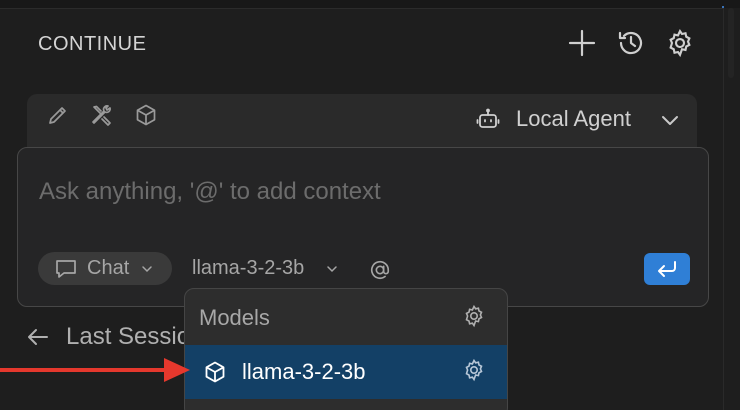 The width and height of the screenshot is (740, 410). I want to click on mode-label: Chat, so click(108, 268).